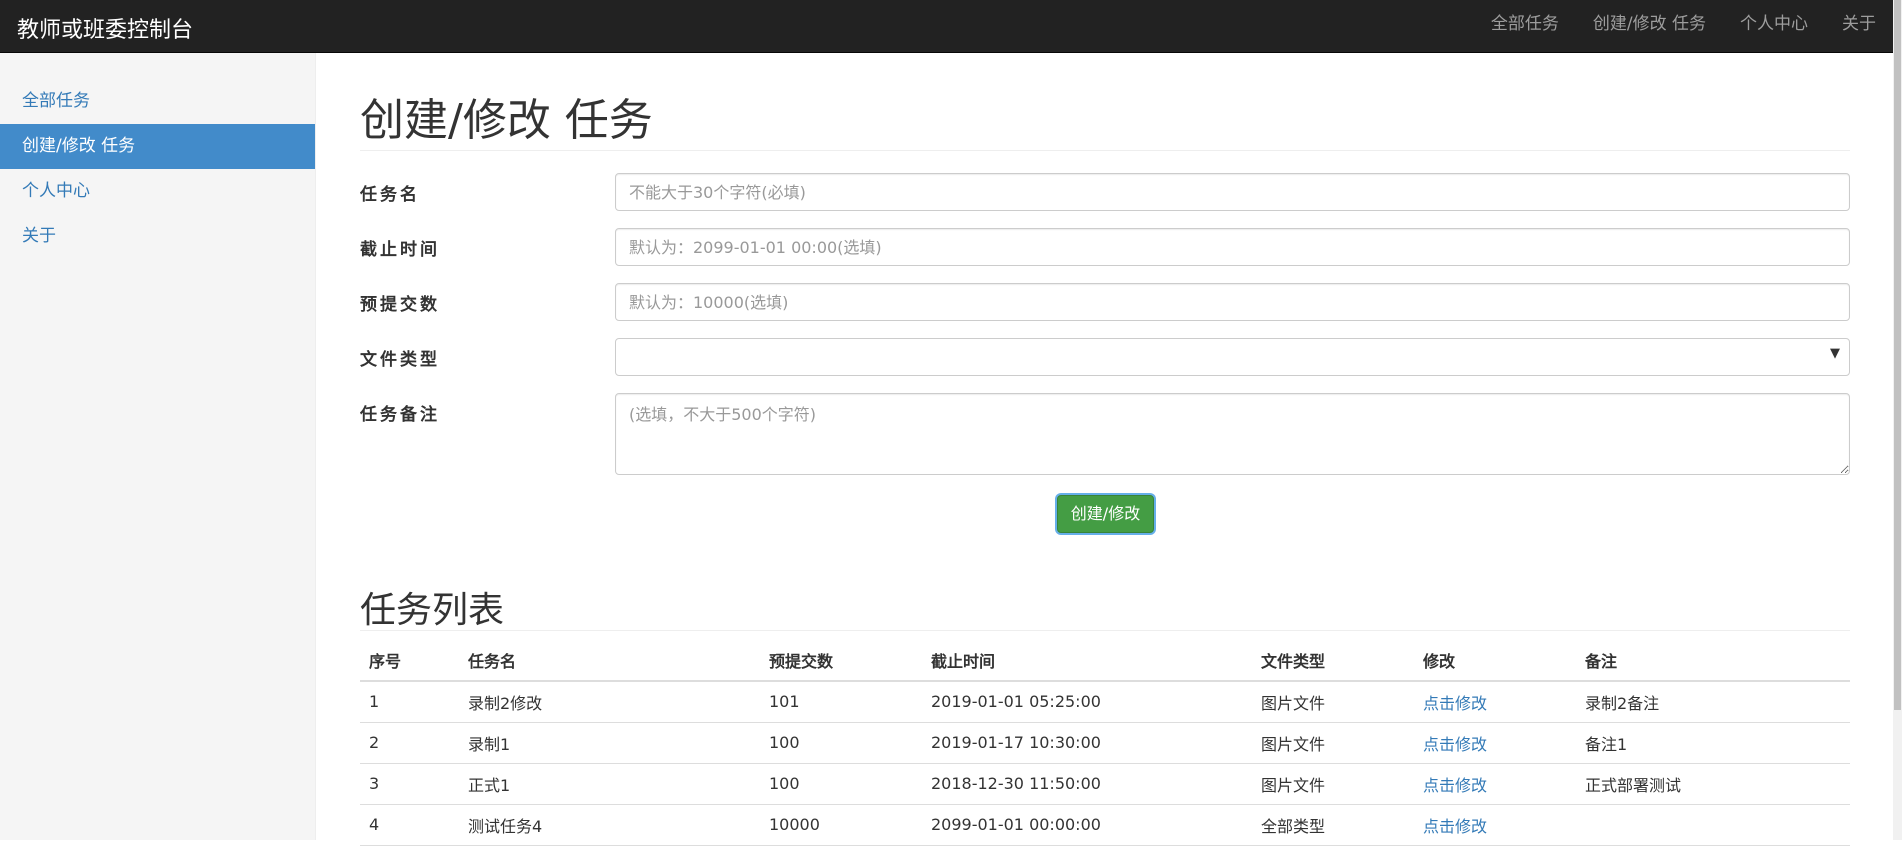  I want to click on sidebar-item-personal-center: 个人中心, so click(157, 191).